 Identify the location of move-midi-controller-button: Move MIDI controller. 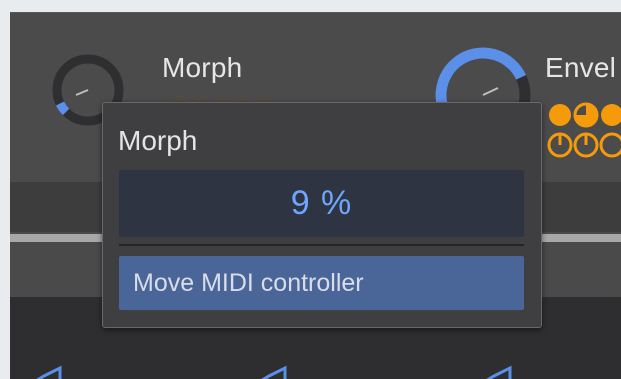
(321, 283).